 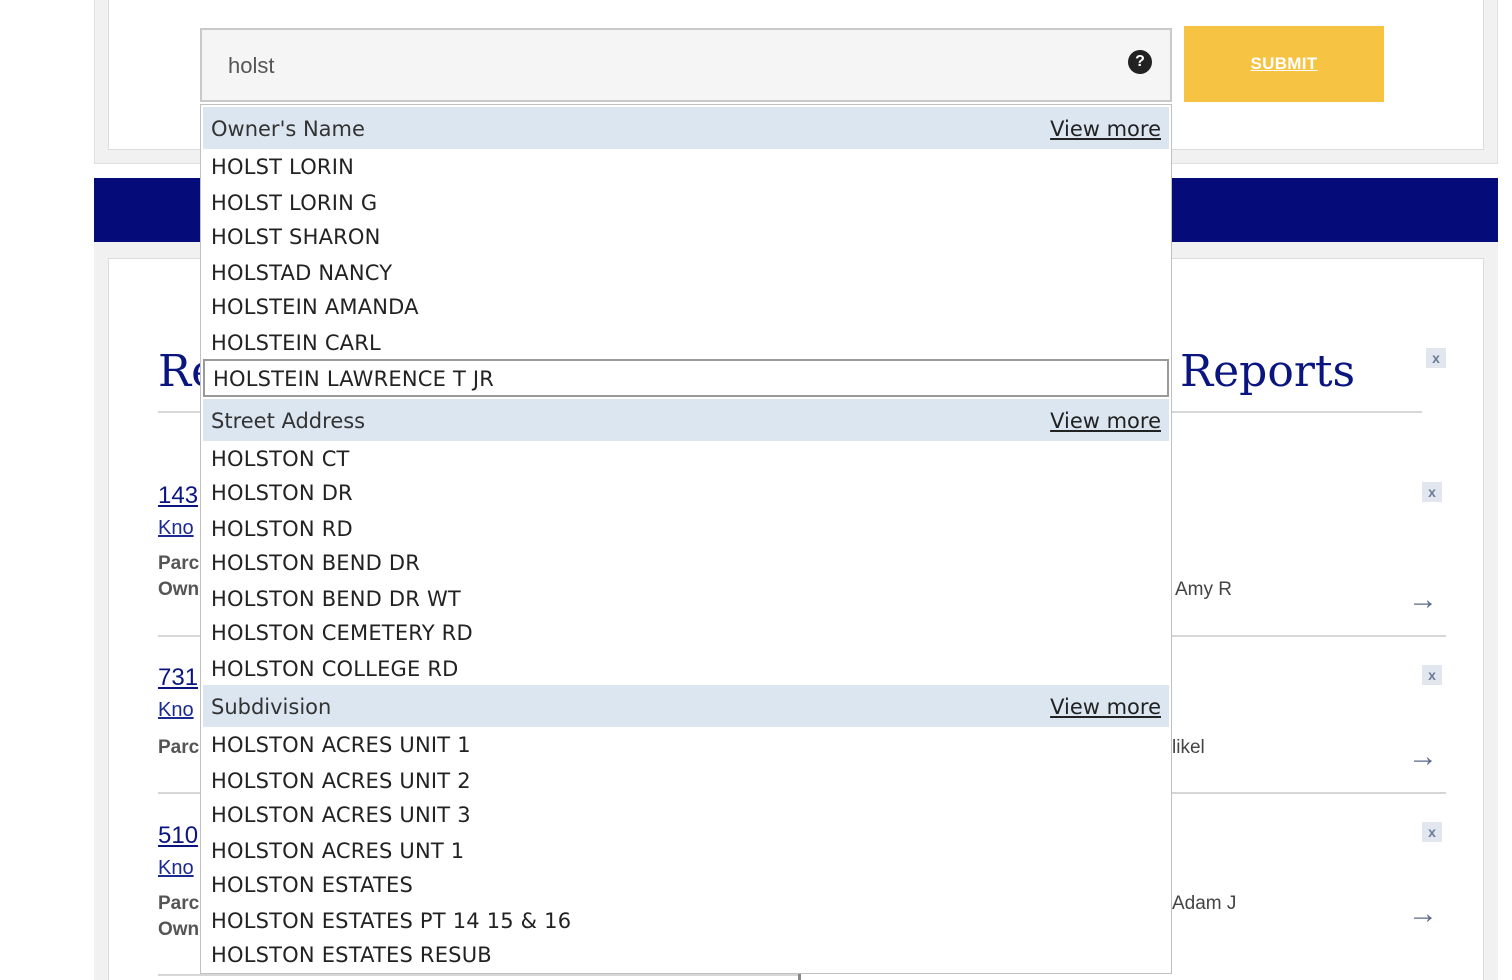 I want to click on suggestion-label: HOLST SHARON, so click(x=296, y=237).